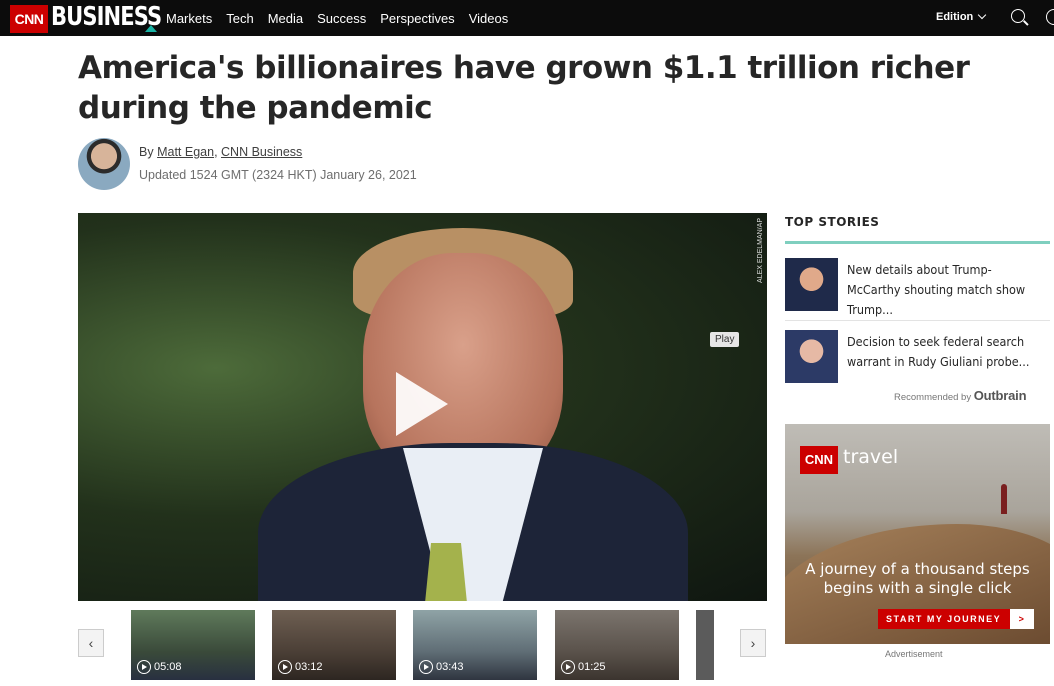 The height and width of the screenshot is (686, 1054). I want to click on ad-hiker-figure, so click(1004, 499).